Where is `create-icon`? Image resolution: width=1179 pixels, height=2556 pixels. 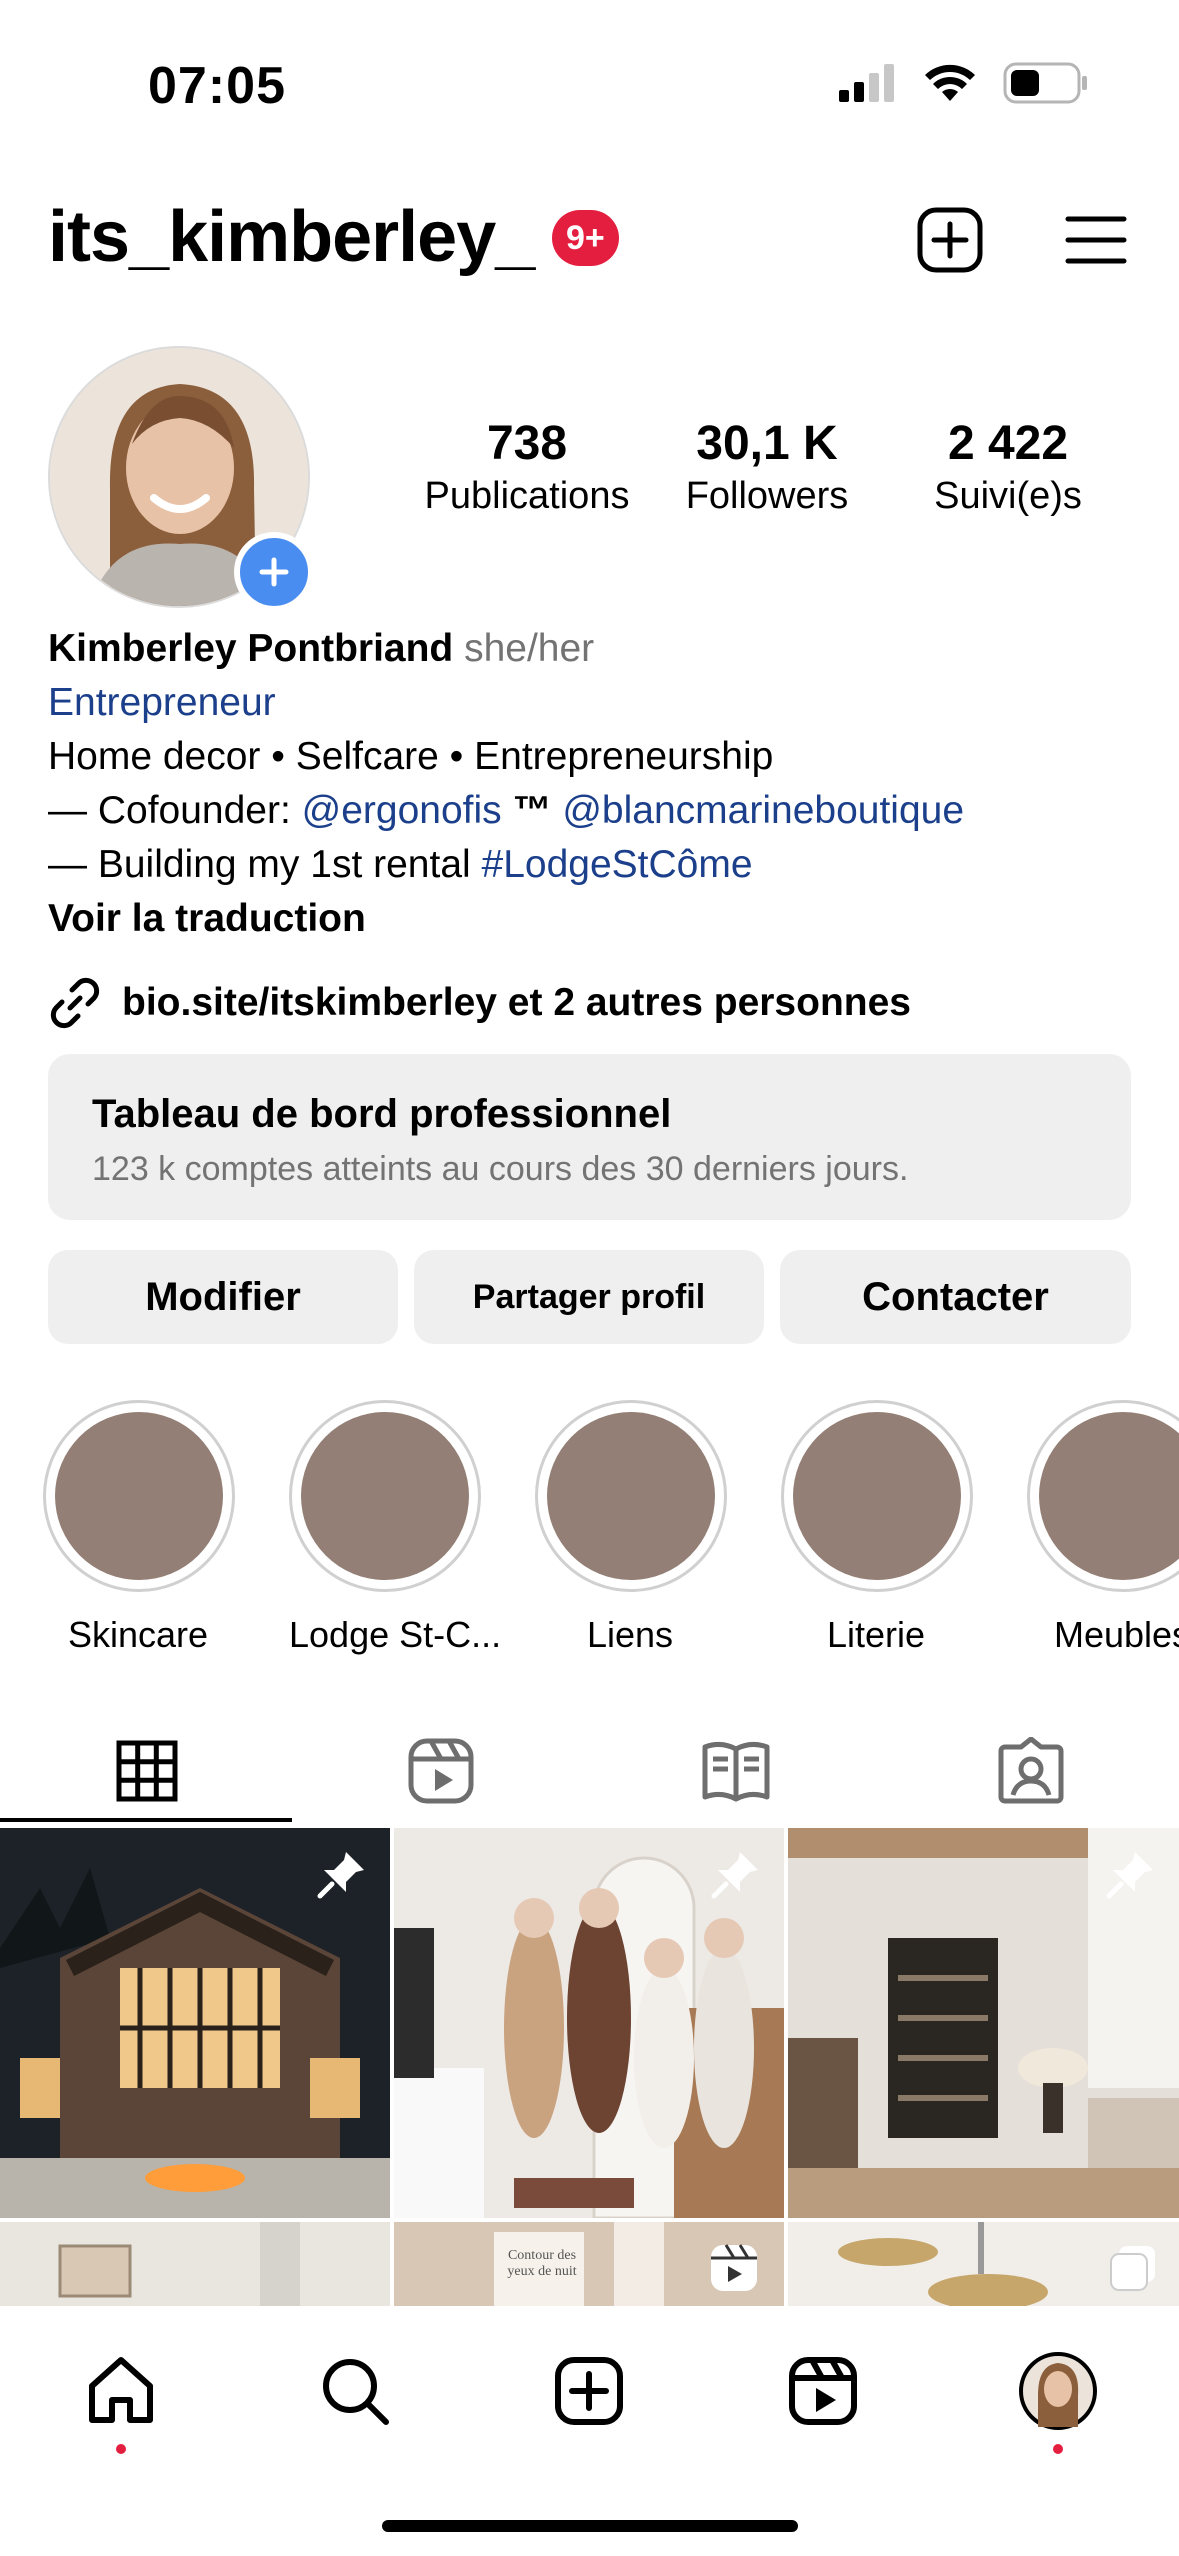
create-icon is located at coordinates (589, 2391).